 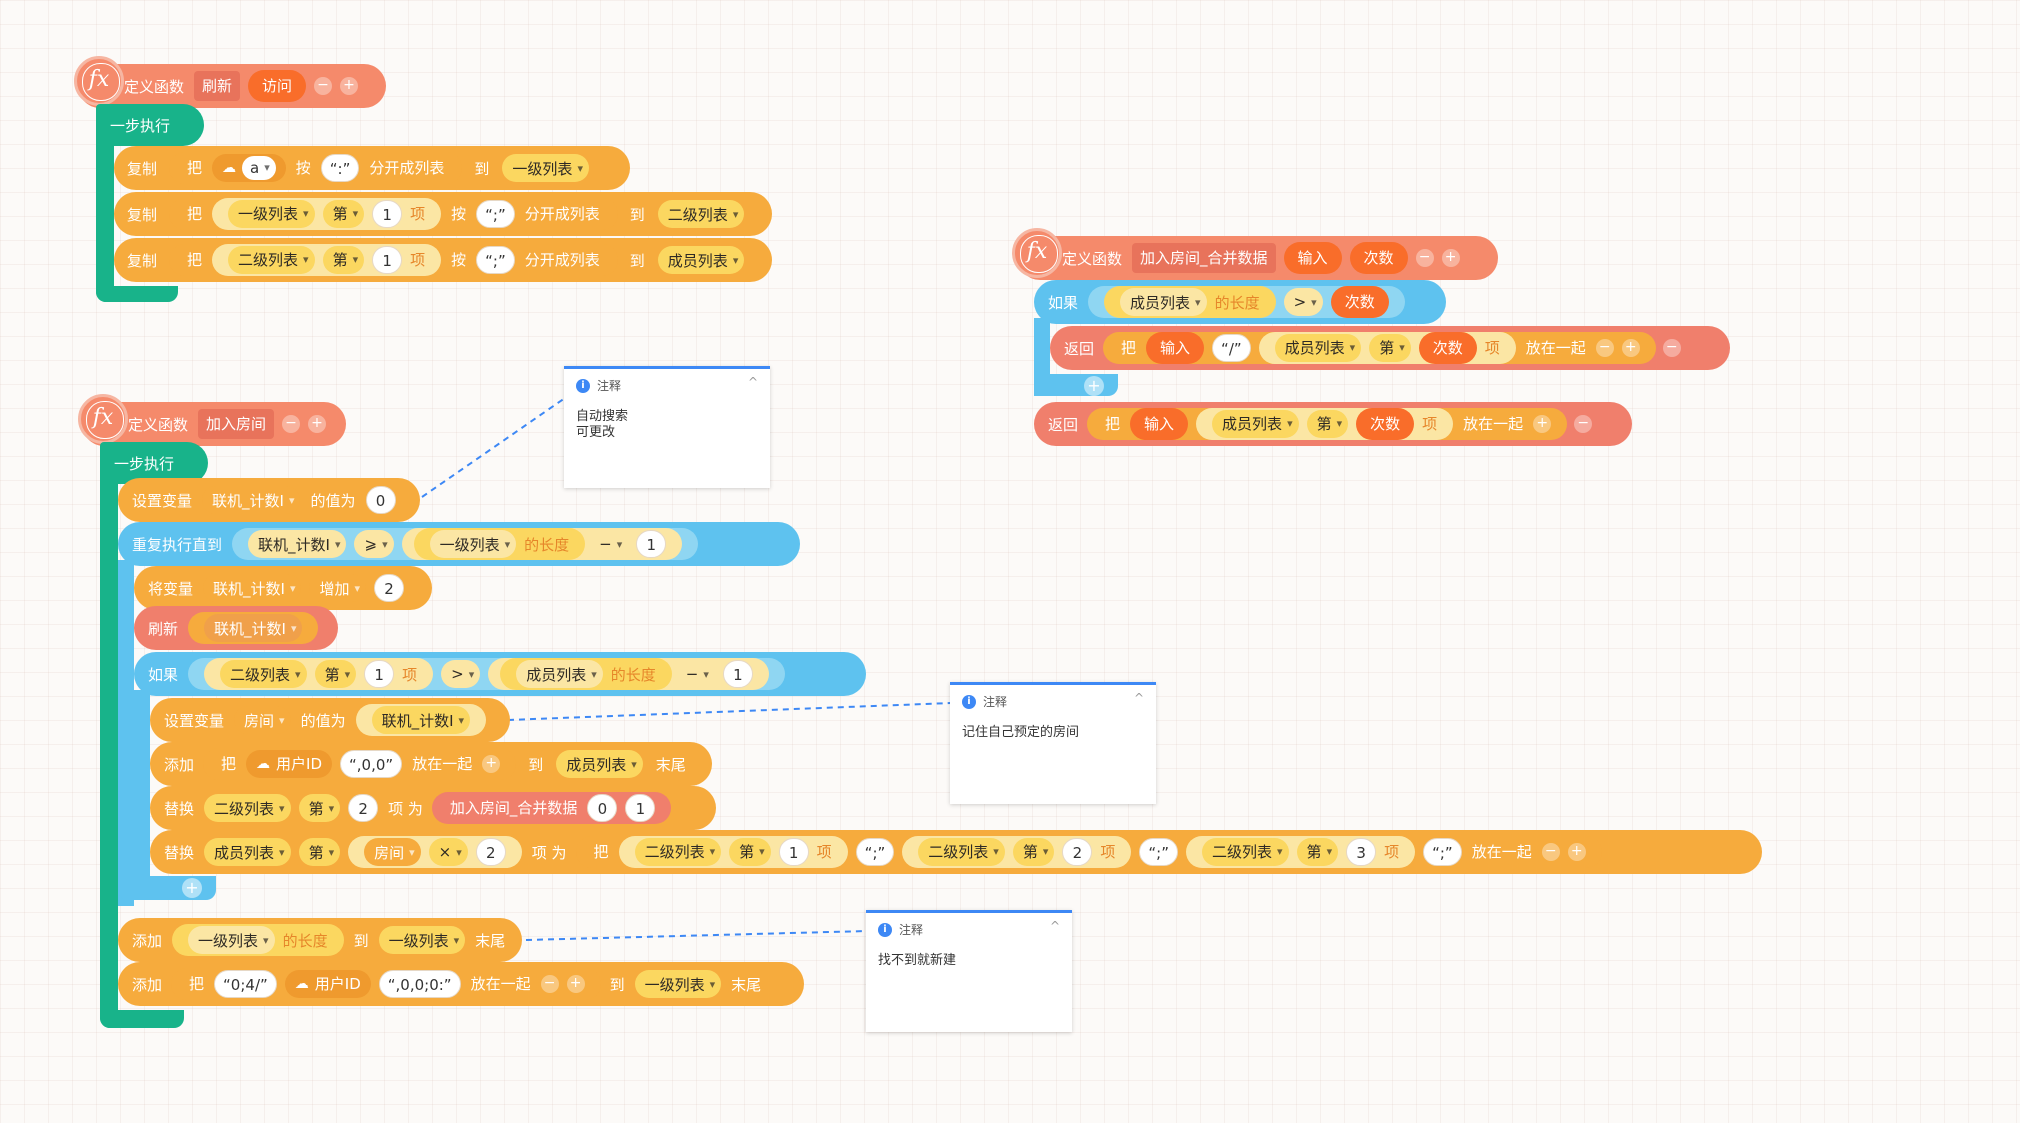 I want to click on string-input: “/”, so click(x=1231, y=348).